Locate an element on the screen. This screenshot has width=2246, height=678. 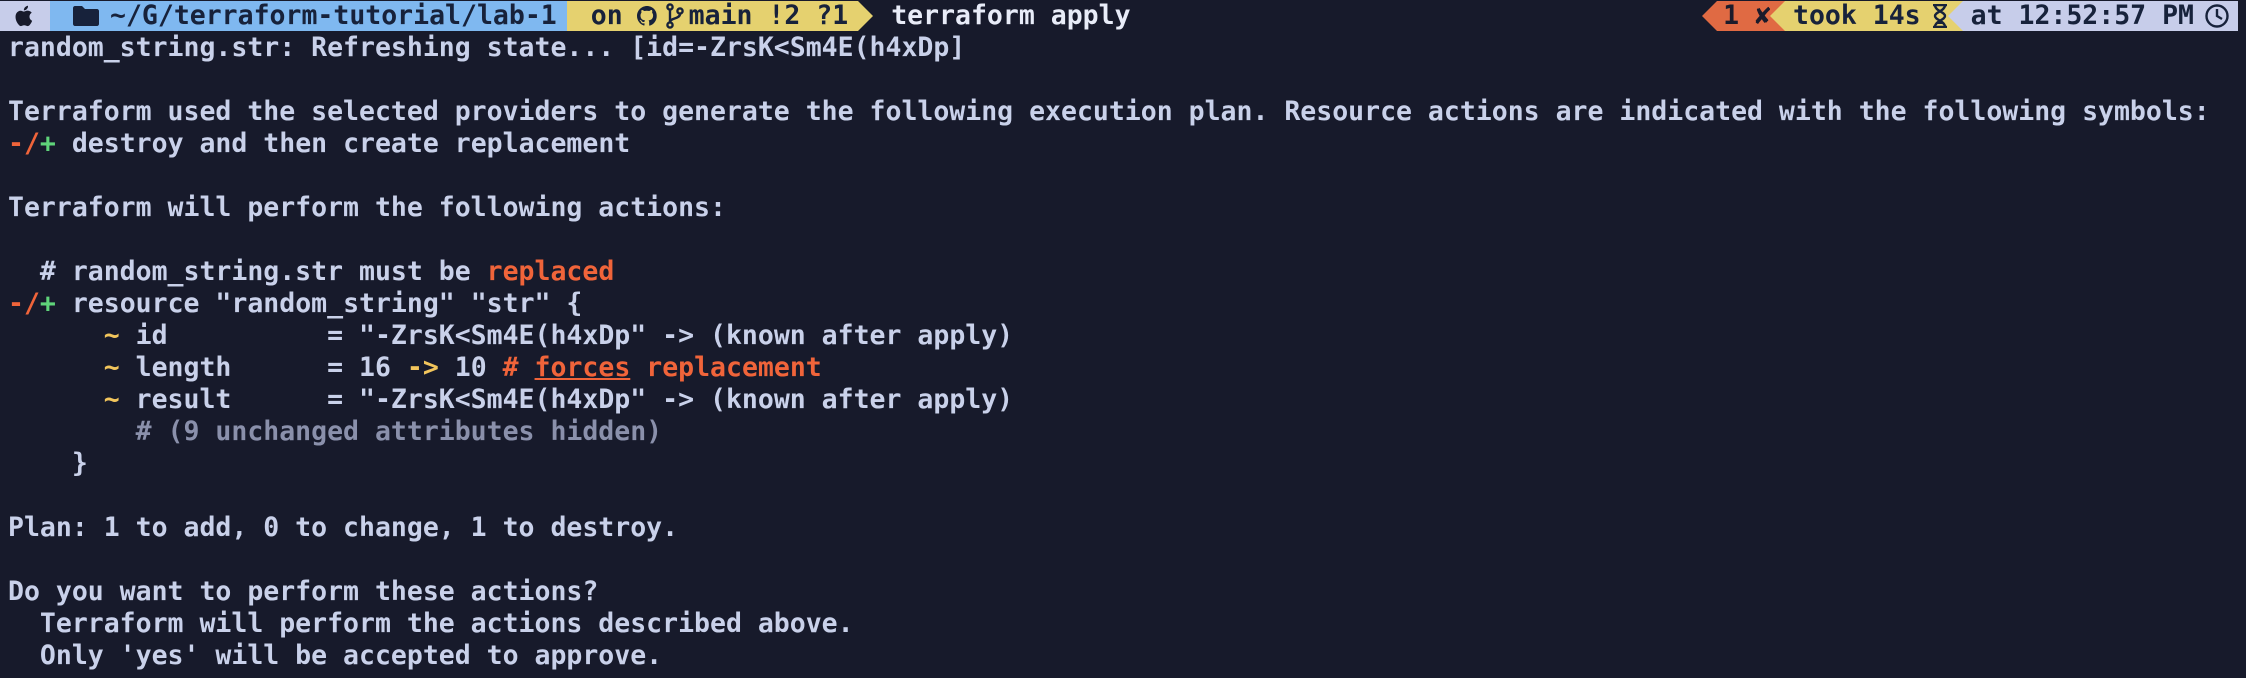
folder-icon is located at coordinates (86, 16).